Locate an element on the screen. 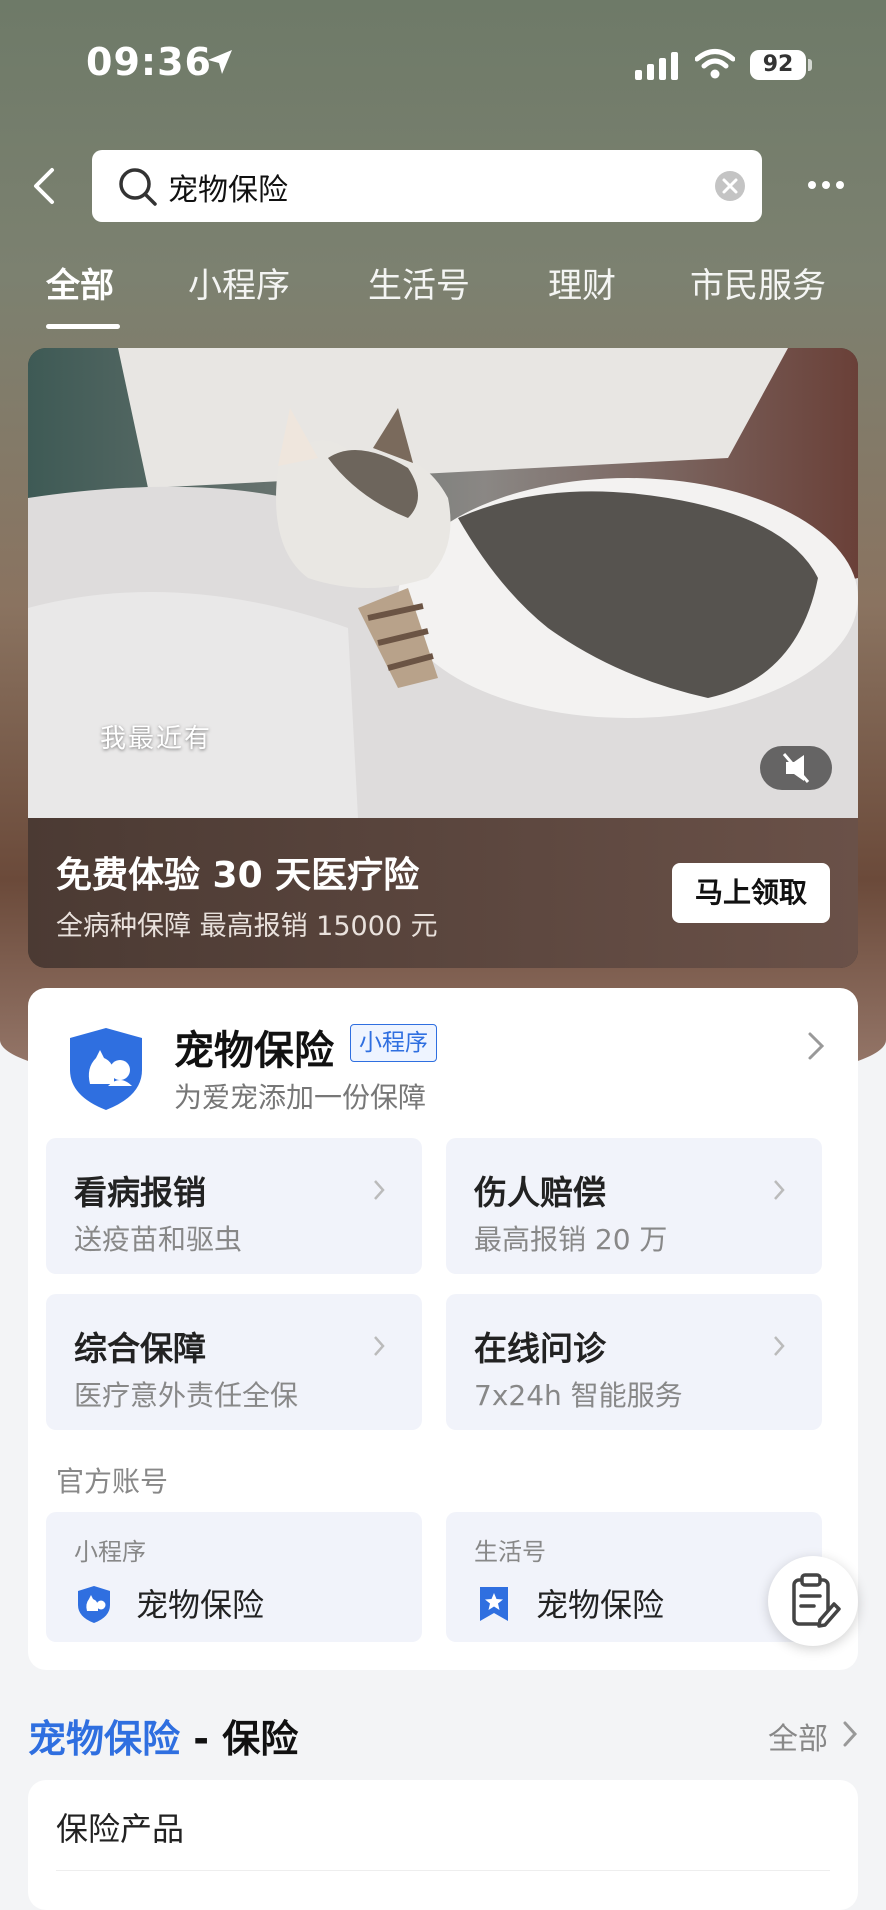  promo-subtitle: 全病种保障 最高报销 15000 元 is located at coordinates (247, 926).